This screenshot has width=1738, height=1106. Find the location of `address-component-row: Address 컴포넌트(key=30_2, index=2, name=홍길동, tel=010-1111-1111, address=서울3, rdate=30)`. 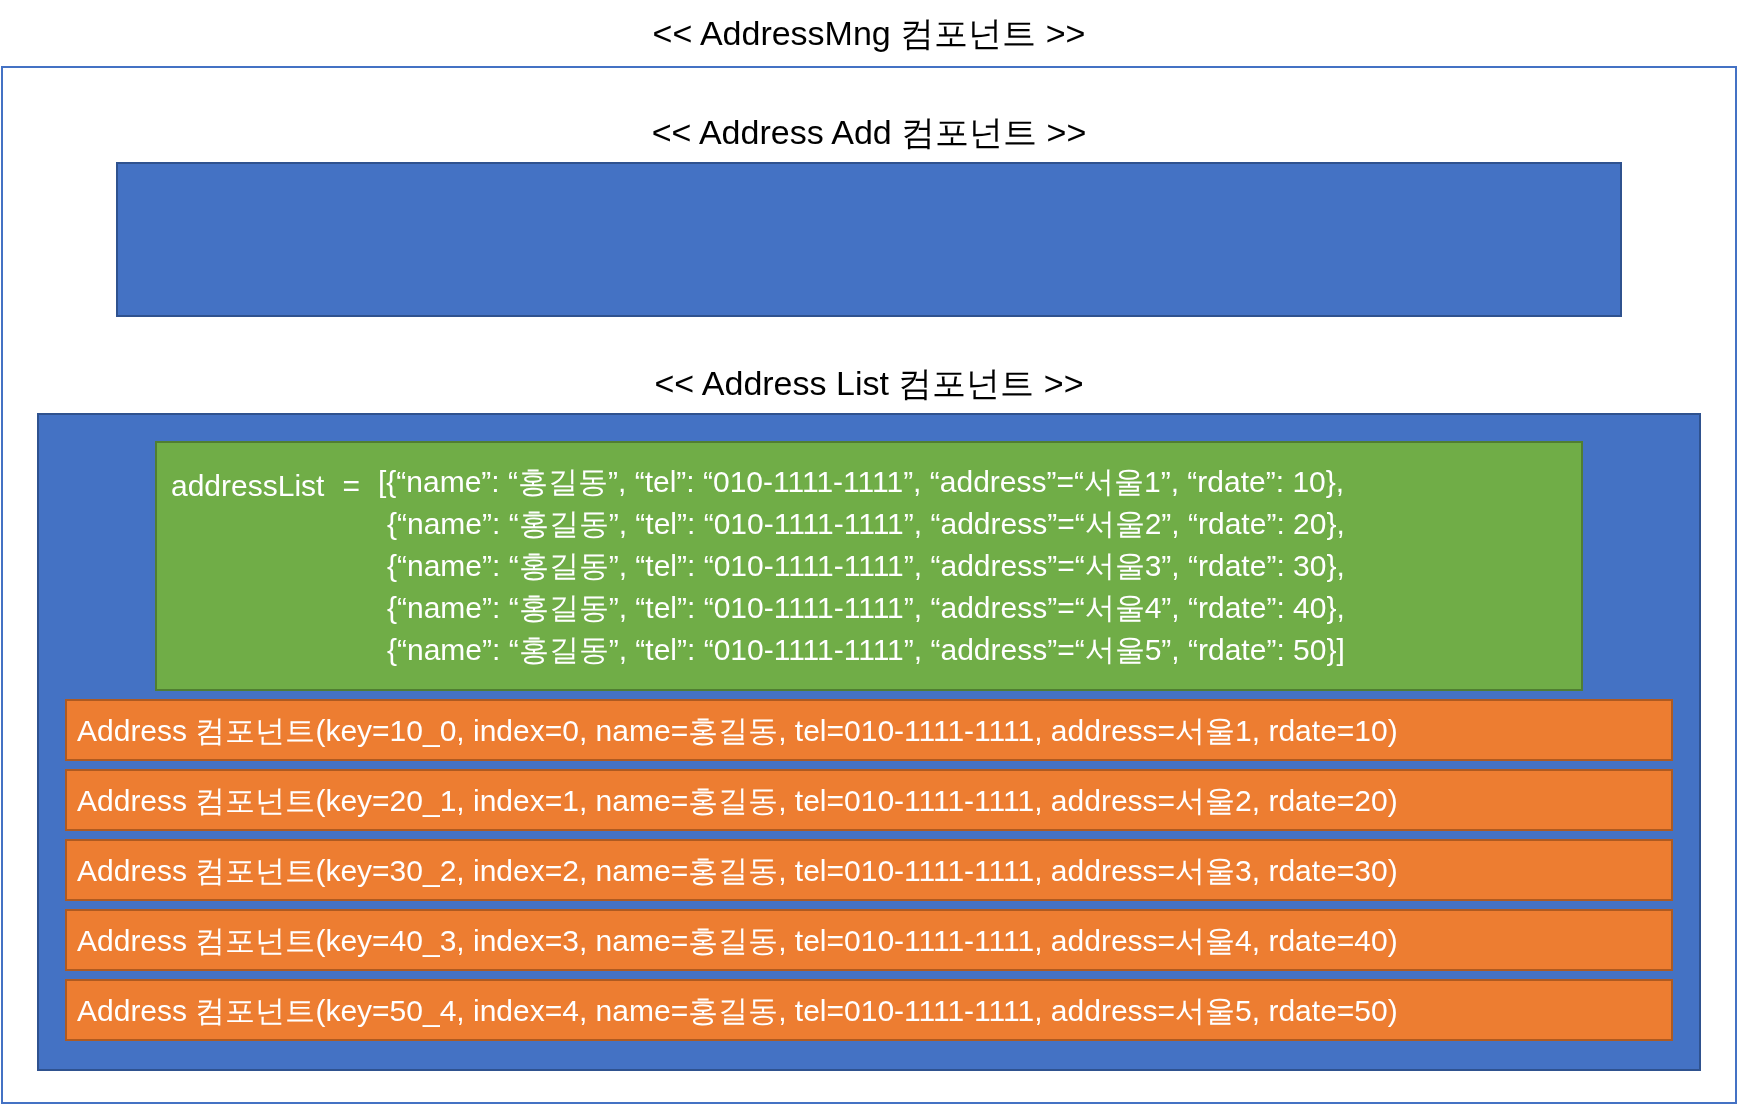

address-component-row: Address 컴포넌트(key=30_2, index=2, name=홍길동, tel=010-1111-1111, address=서울3, rdate=30) is located at coordinates (869, 870).